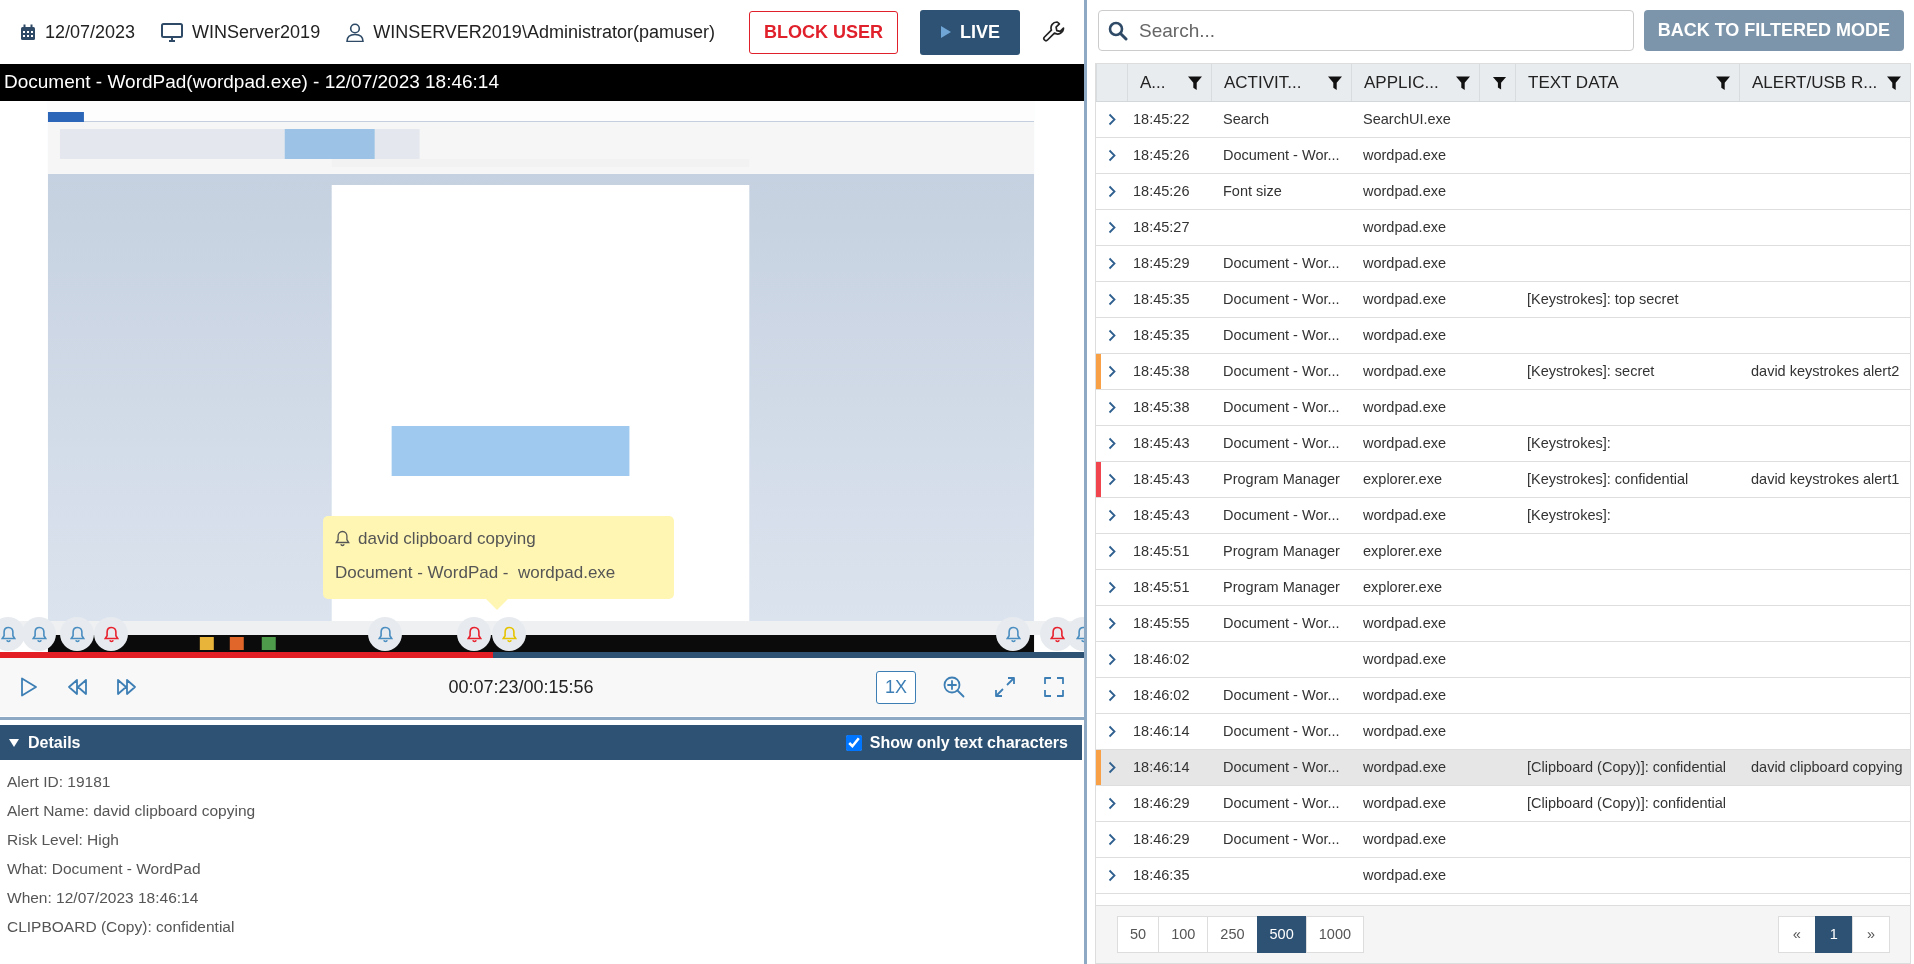 The image size is (1914, 964). I want to click on table-row: 18:46:29 Document - Wor... wordpad.exe [Clipboard (Copy)]: confidential, so click(1503, 804).